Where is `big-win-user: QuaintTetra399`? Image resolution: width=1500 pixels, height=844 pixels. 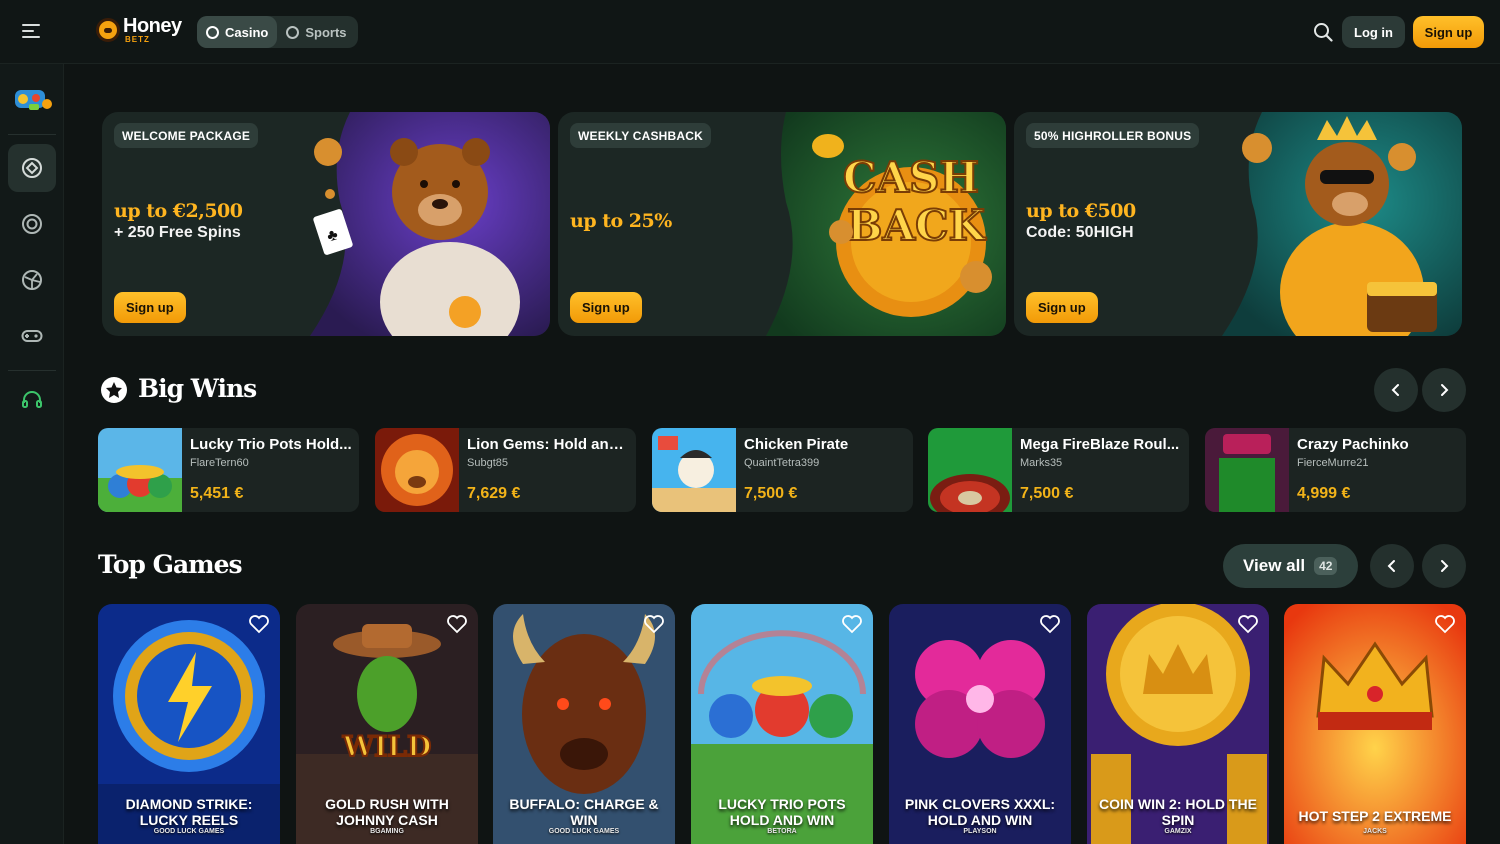 big-win-user: QuaintTetra399 is located at coordinates (782, 463).